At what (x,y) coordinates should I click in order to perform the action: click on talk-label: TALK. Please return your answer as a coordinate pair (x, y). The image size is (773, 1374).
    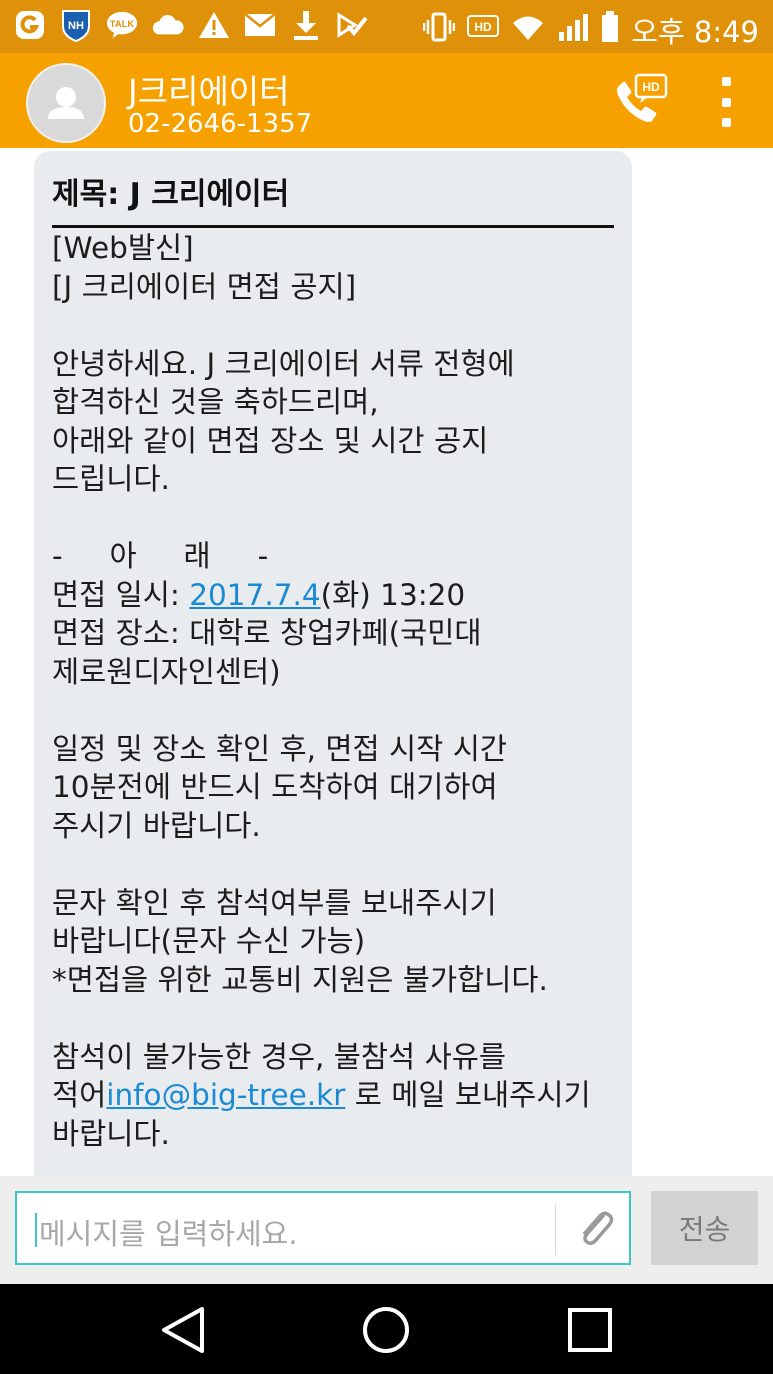
    Looking at the image, I should click on (122, 23).